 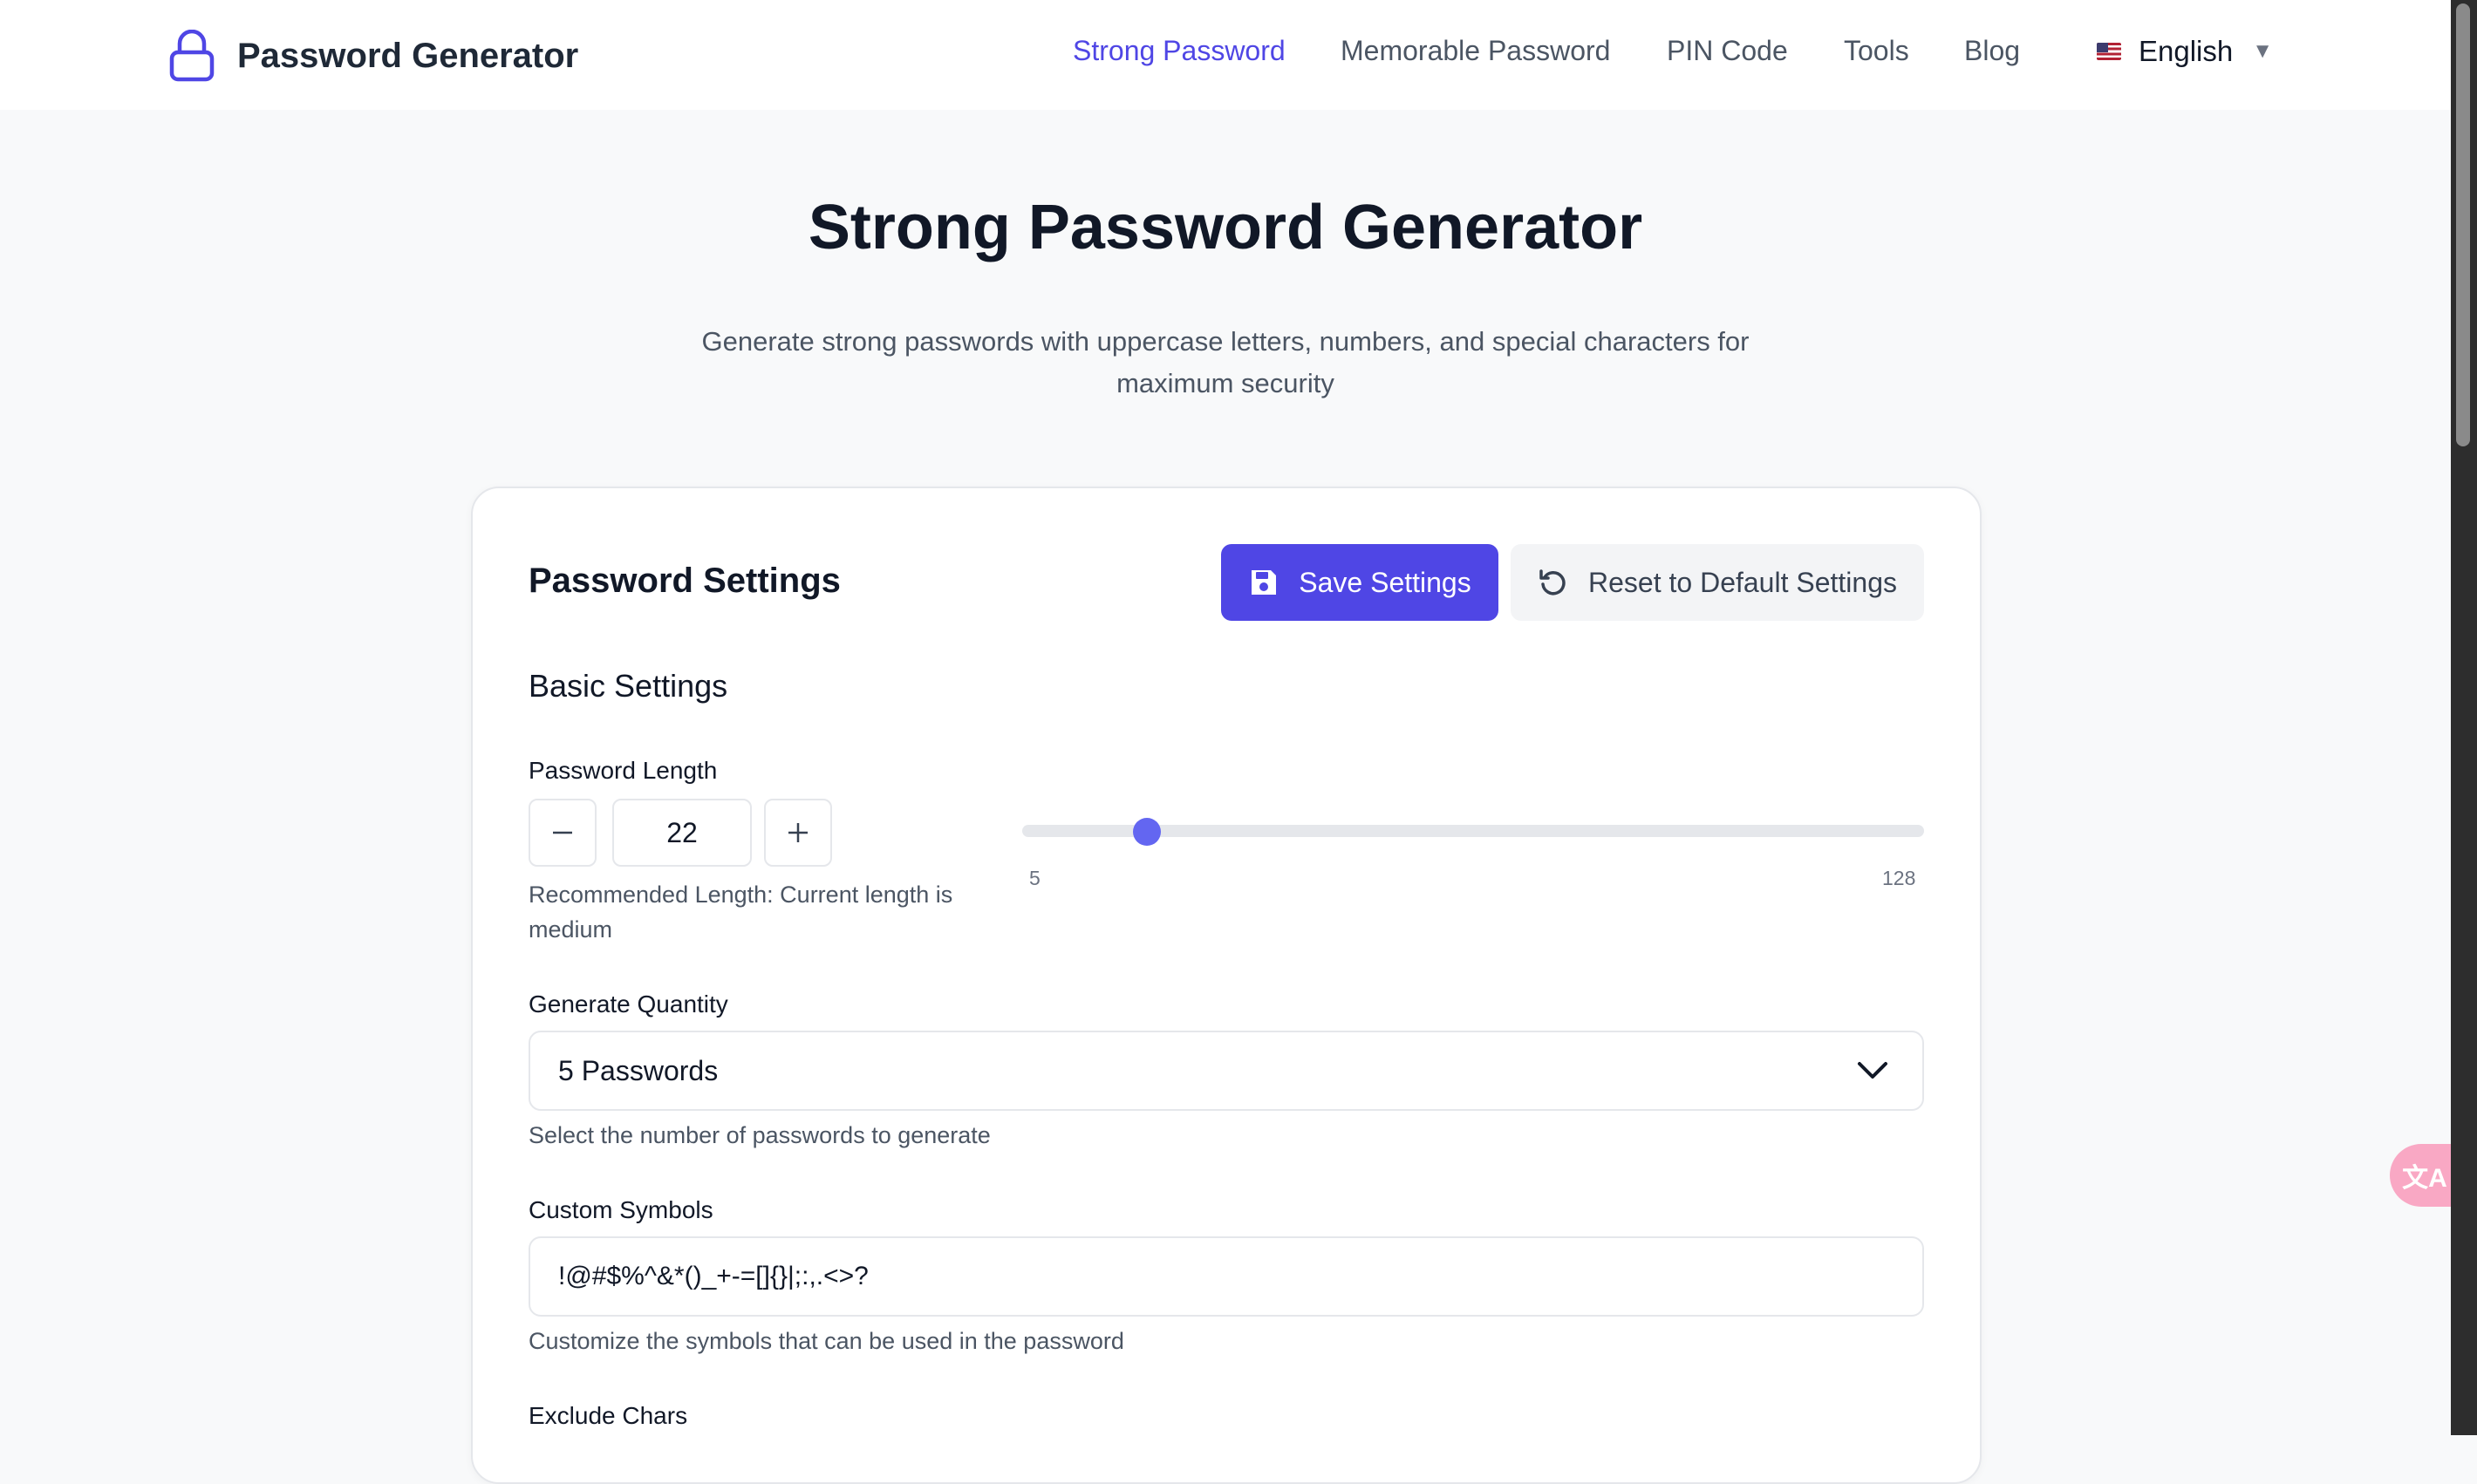 What do you see at coordinates (682, 833) in the screenshot?
I see `password-length-input: 22` at bounding box center [682, 833].